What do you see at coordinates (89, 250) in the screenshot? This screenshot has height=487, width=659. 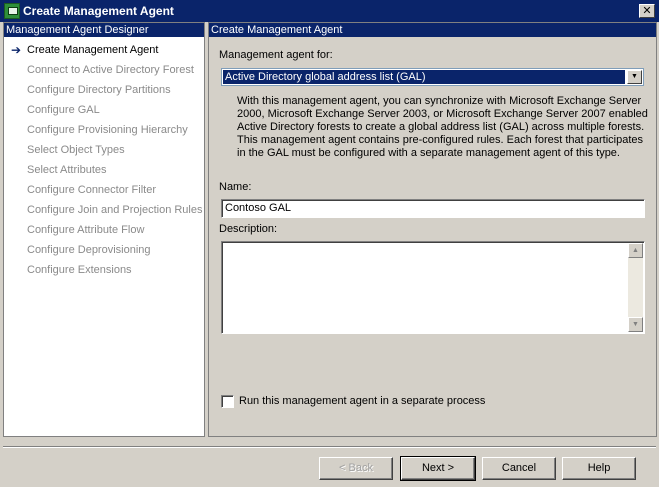 I see `step-label: Configure Deprovisioning` at bounding box center [89, 250].